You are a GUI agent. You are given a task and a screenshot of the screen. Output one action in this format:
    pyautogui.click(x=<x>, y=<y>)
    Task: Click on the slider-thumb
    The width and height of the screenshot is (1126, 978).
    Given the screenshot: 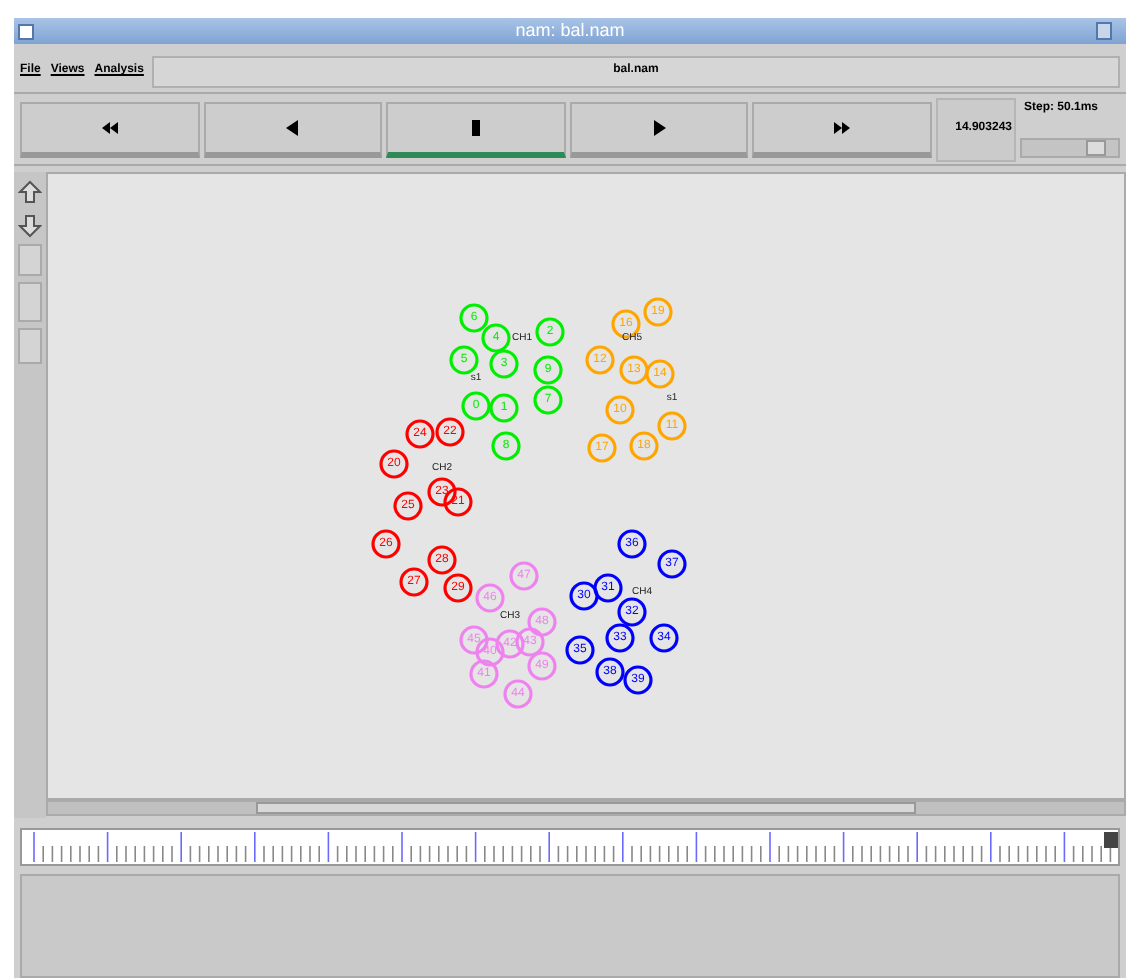 What is the action you would take?
    pyautogui.click(x=1096, y=147)
    